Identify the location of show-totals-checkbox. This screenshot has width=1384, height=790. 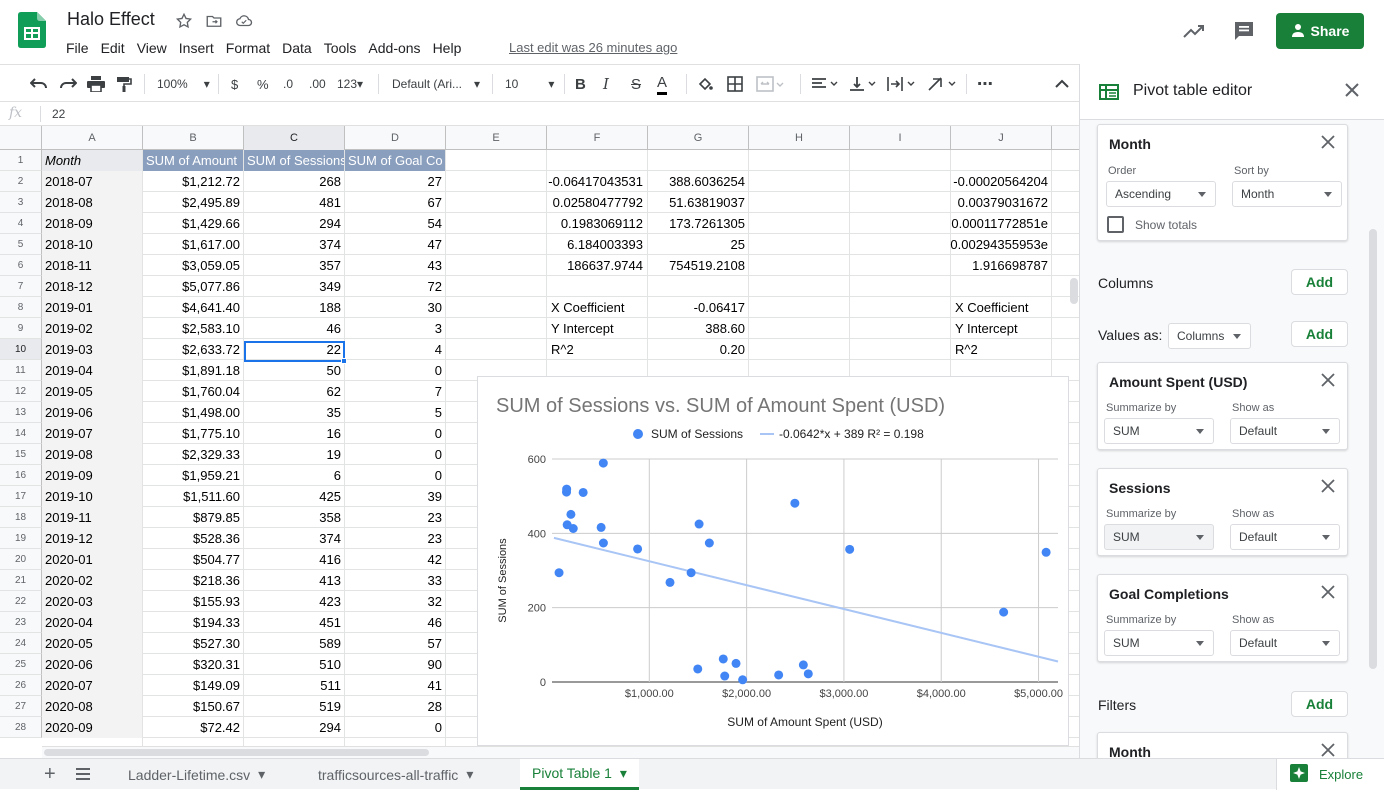
(1115, 224).